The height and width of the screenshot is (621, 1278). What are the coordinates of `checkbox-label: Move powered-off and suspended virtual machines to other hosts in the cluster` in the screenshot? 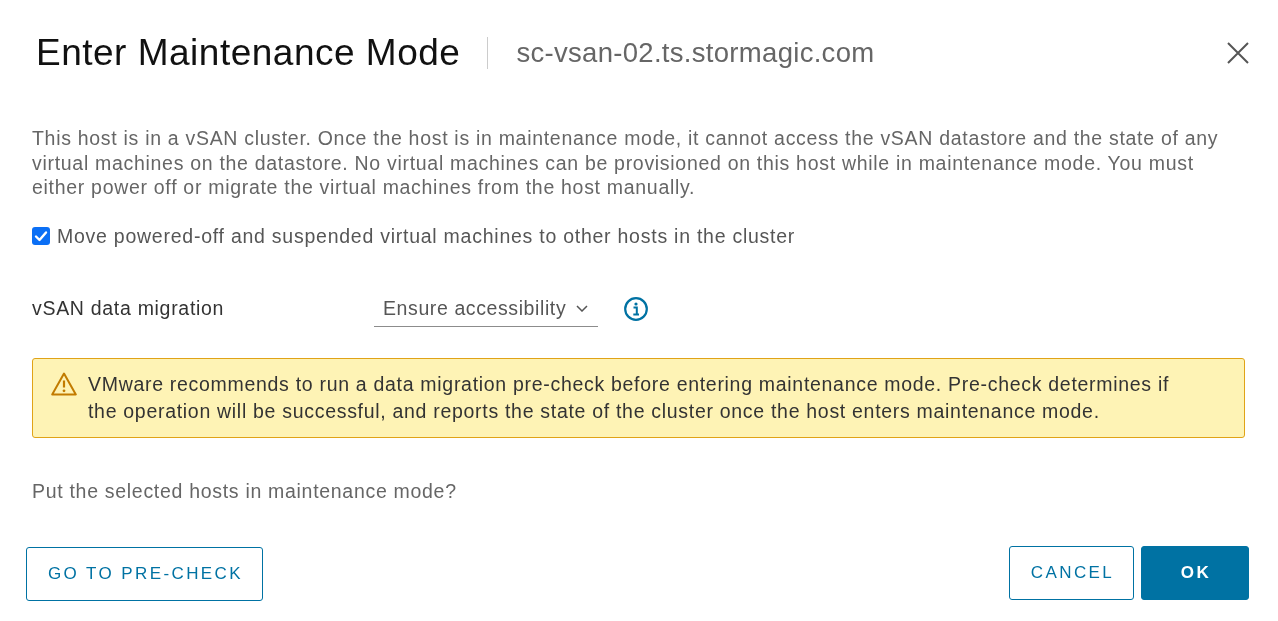 It's located at (426, 236).